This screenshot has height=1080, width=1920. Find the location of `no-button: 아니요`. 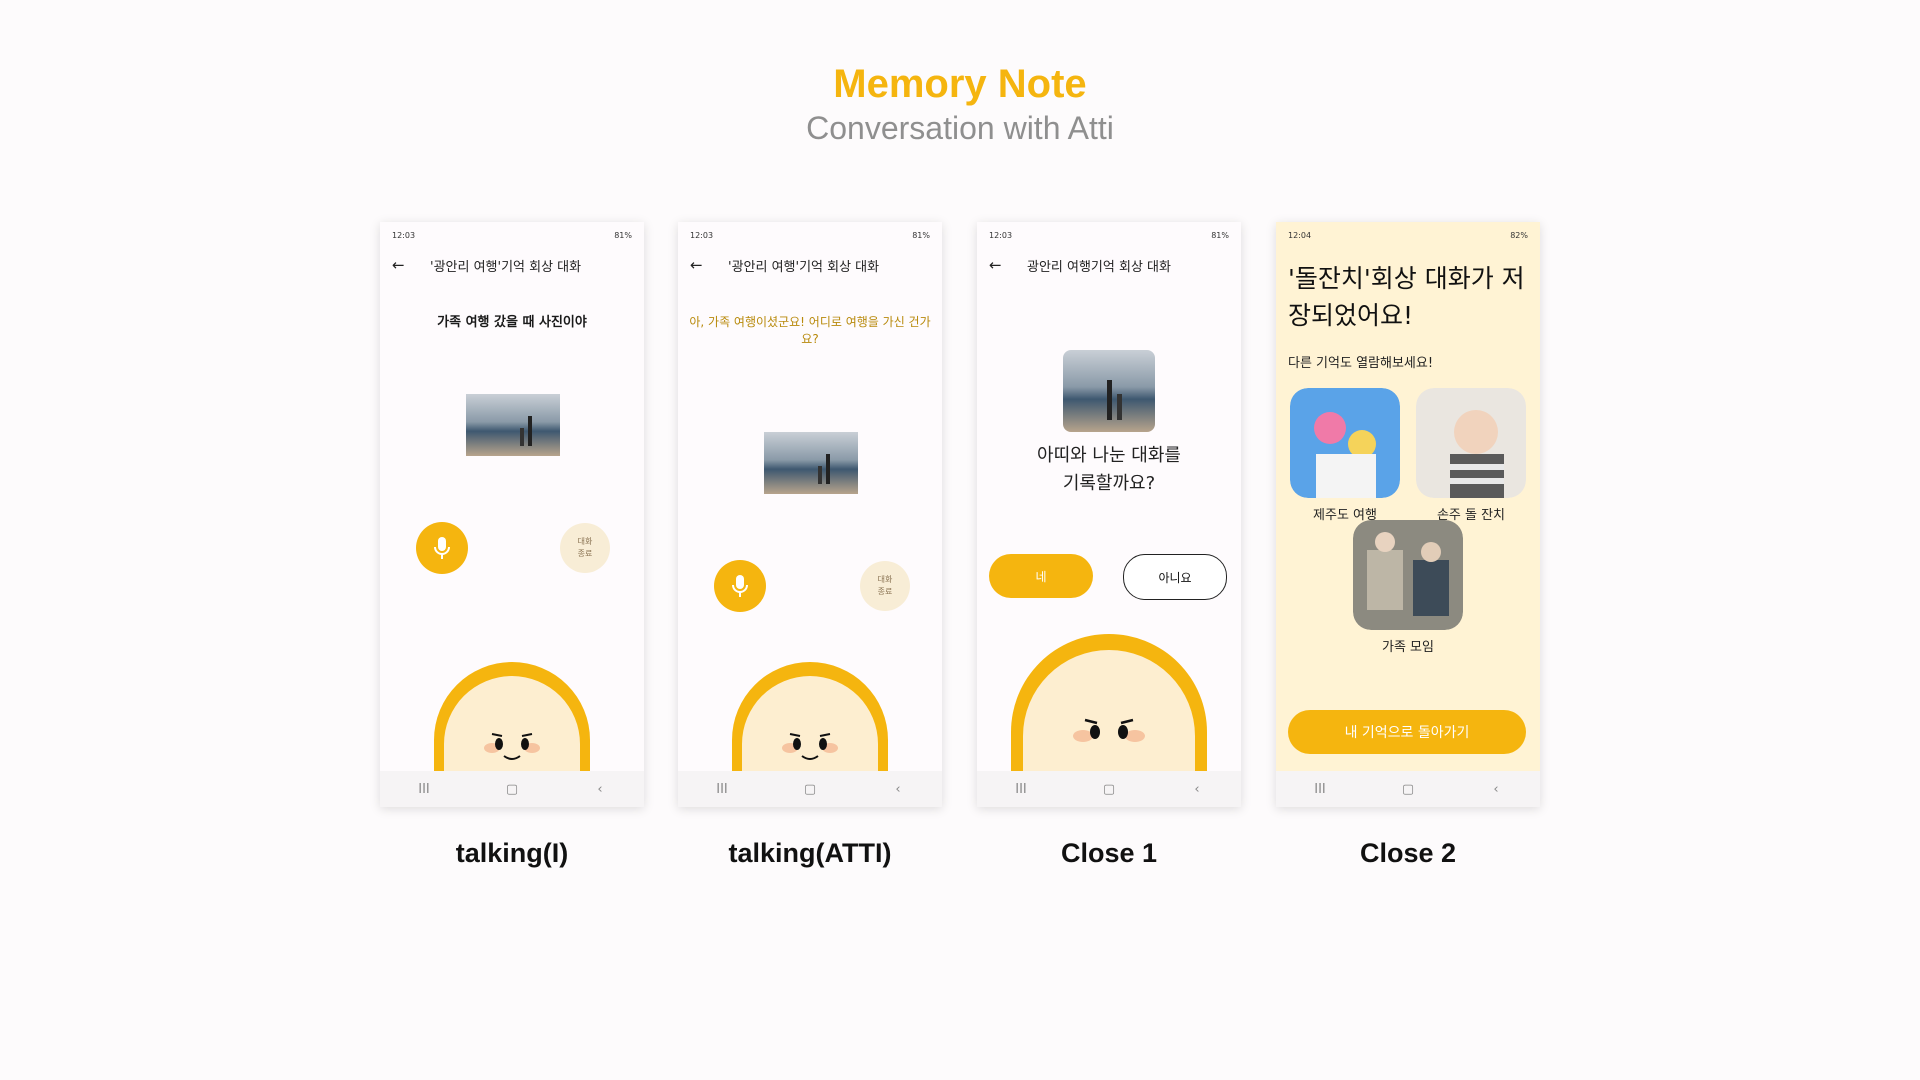

no-button: 아니요 is located at coordinates (1175, 577).